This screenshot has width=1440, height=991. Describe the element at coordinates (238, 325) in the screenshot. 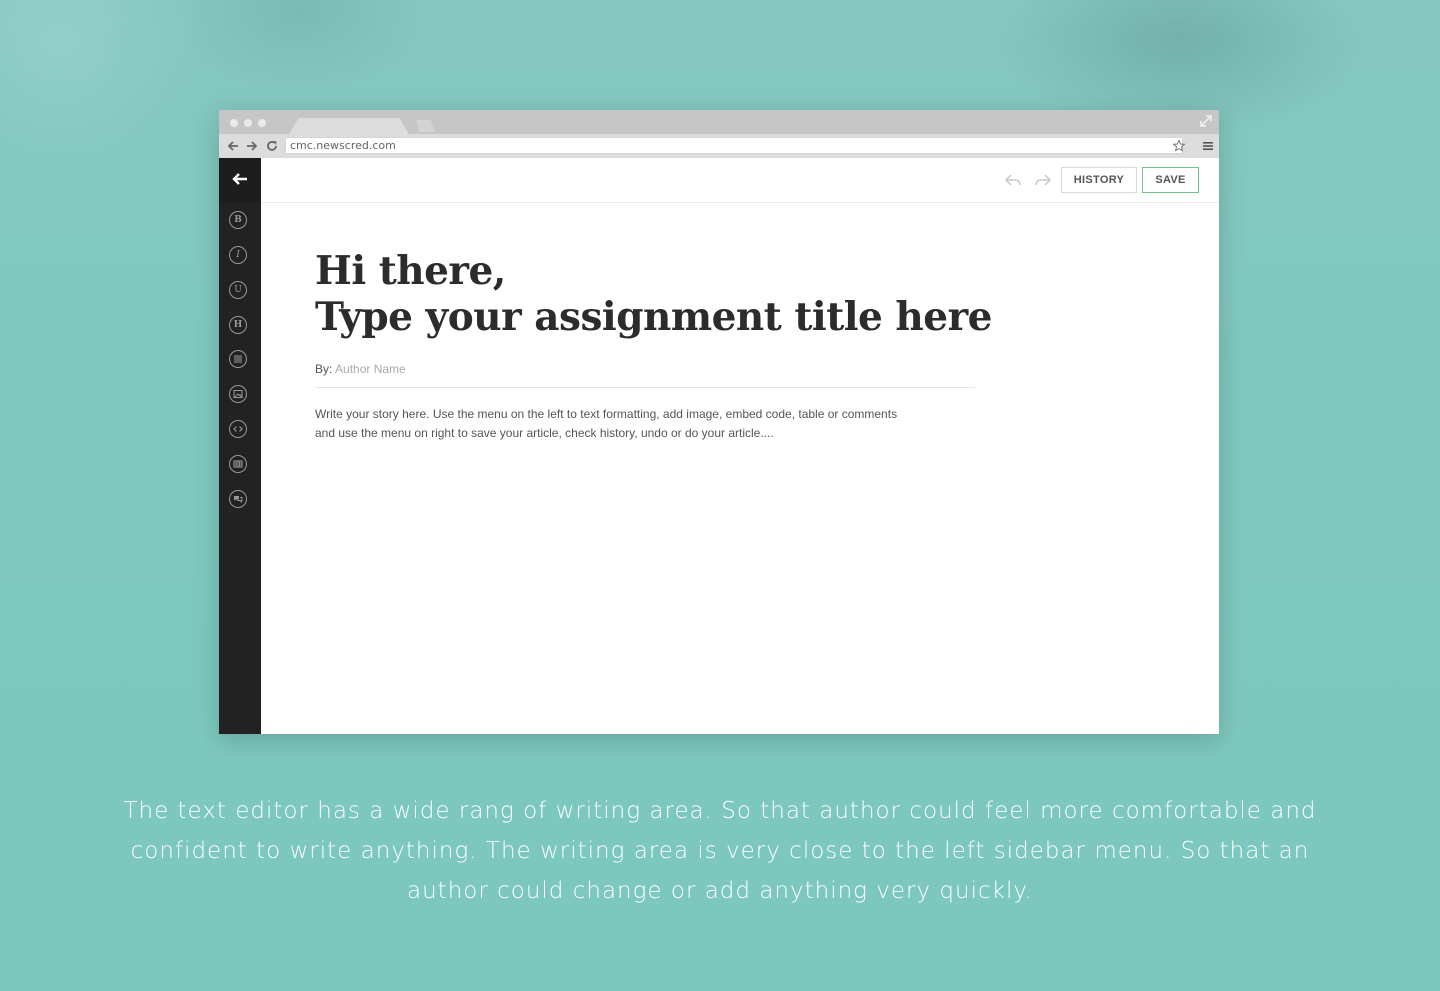

I see `heading-icon: H` at that location.